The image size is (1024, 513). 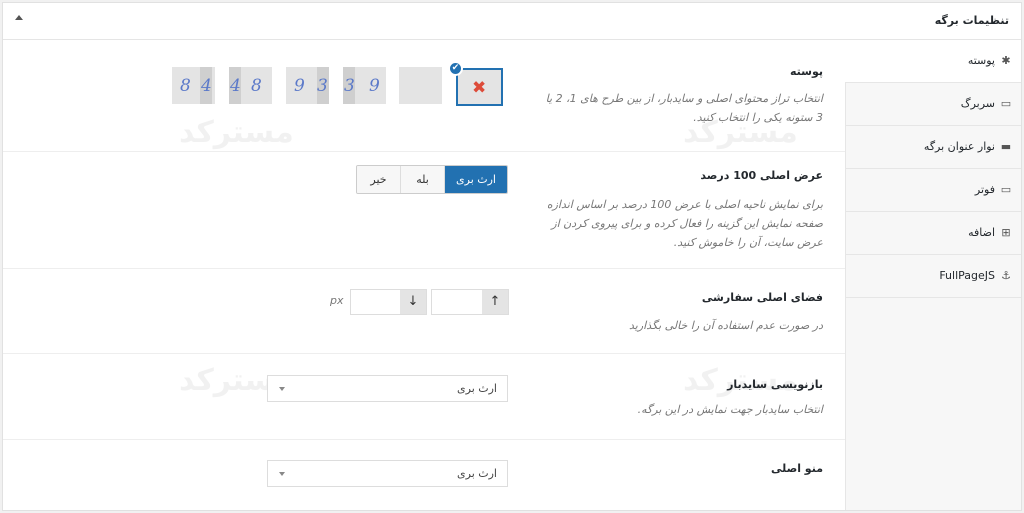 What do you see at coordinates (387, 473) in the screenshot?
I see `menu-select: ارث بری` at bounding box center [387, 473].